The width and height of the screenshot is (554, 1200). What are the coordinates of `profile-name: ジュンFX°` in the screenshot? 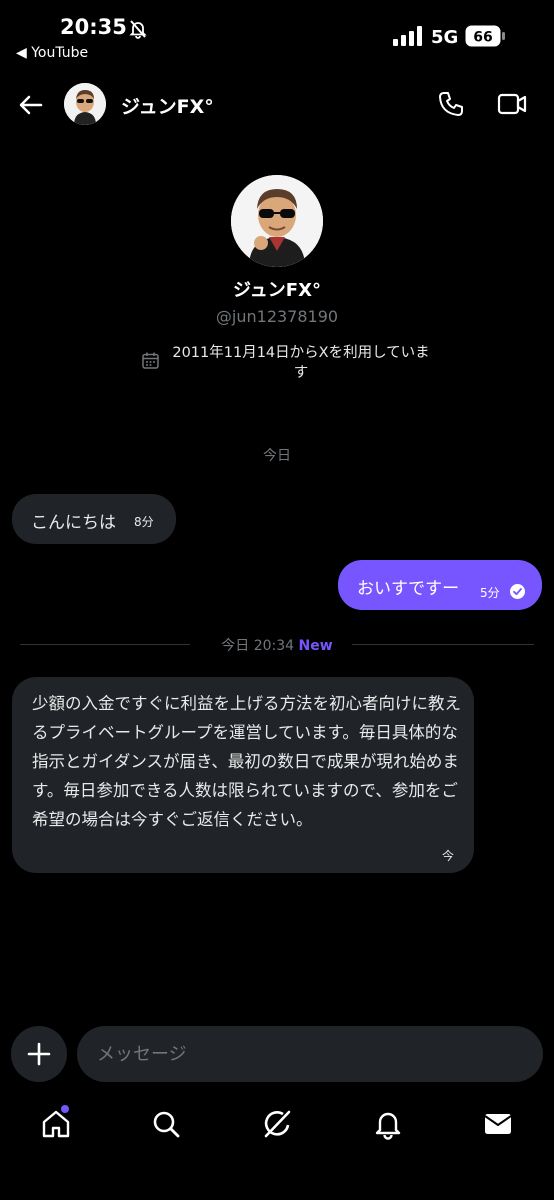 It's located at (277, 290).